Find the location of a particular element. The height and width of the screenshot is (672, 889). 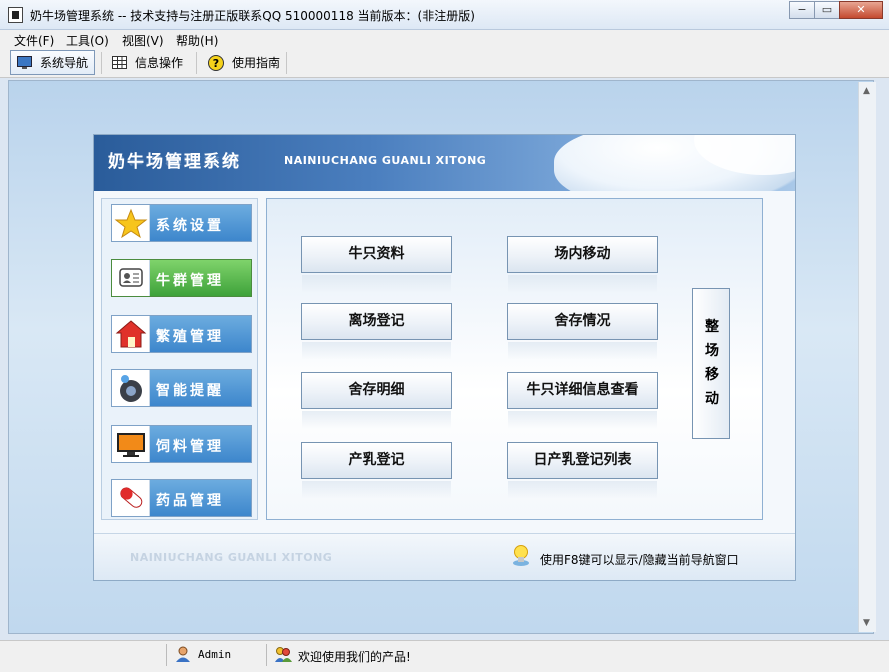

sidebar-item-system-settings: 系统设置 is located at coordinates (181, 223).